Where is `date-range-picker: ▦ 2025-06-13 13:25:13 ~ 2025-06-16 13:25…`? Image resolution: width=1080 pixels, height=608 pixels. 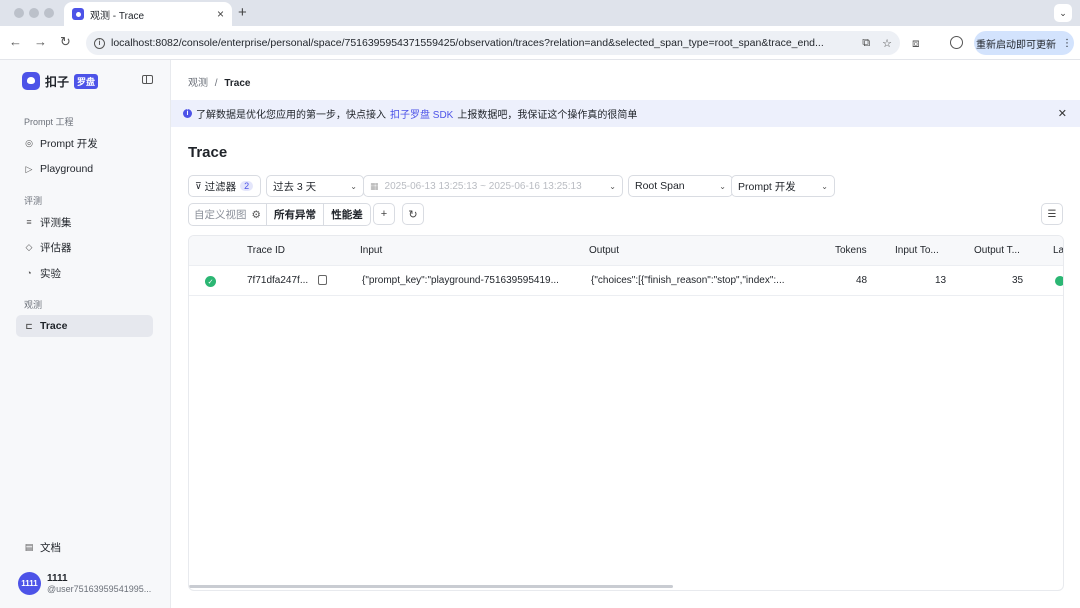 date-range-picker: ▦ 2025-06-13 13:25:13 ~ 2025-06-16 13:25… is located at coordinates (493, 186).